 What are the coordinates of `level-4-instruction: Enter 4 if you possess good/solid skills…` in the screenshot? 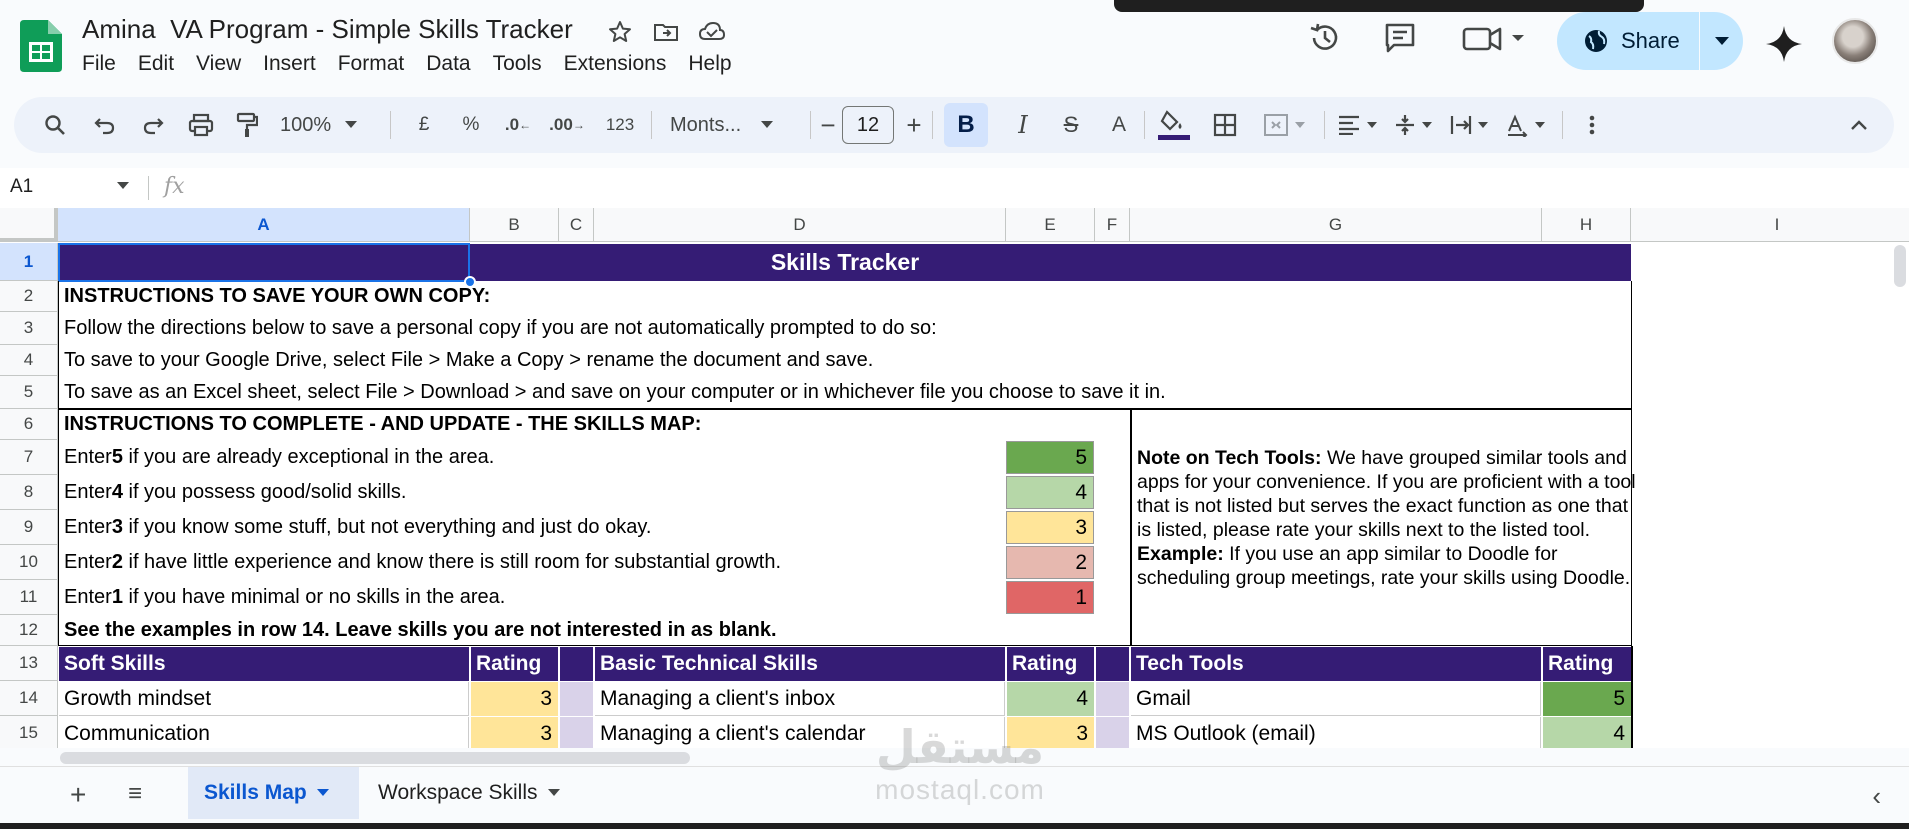 It's located at (232, 492).